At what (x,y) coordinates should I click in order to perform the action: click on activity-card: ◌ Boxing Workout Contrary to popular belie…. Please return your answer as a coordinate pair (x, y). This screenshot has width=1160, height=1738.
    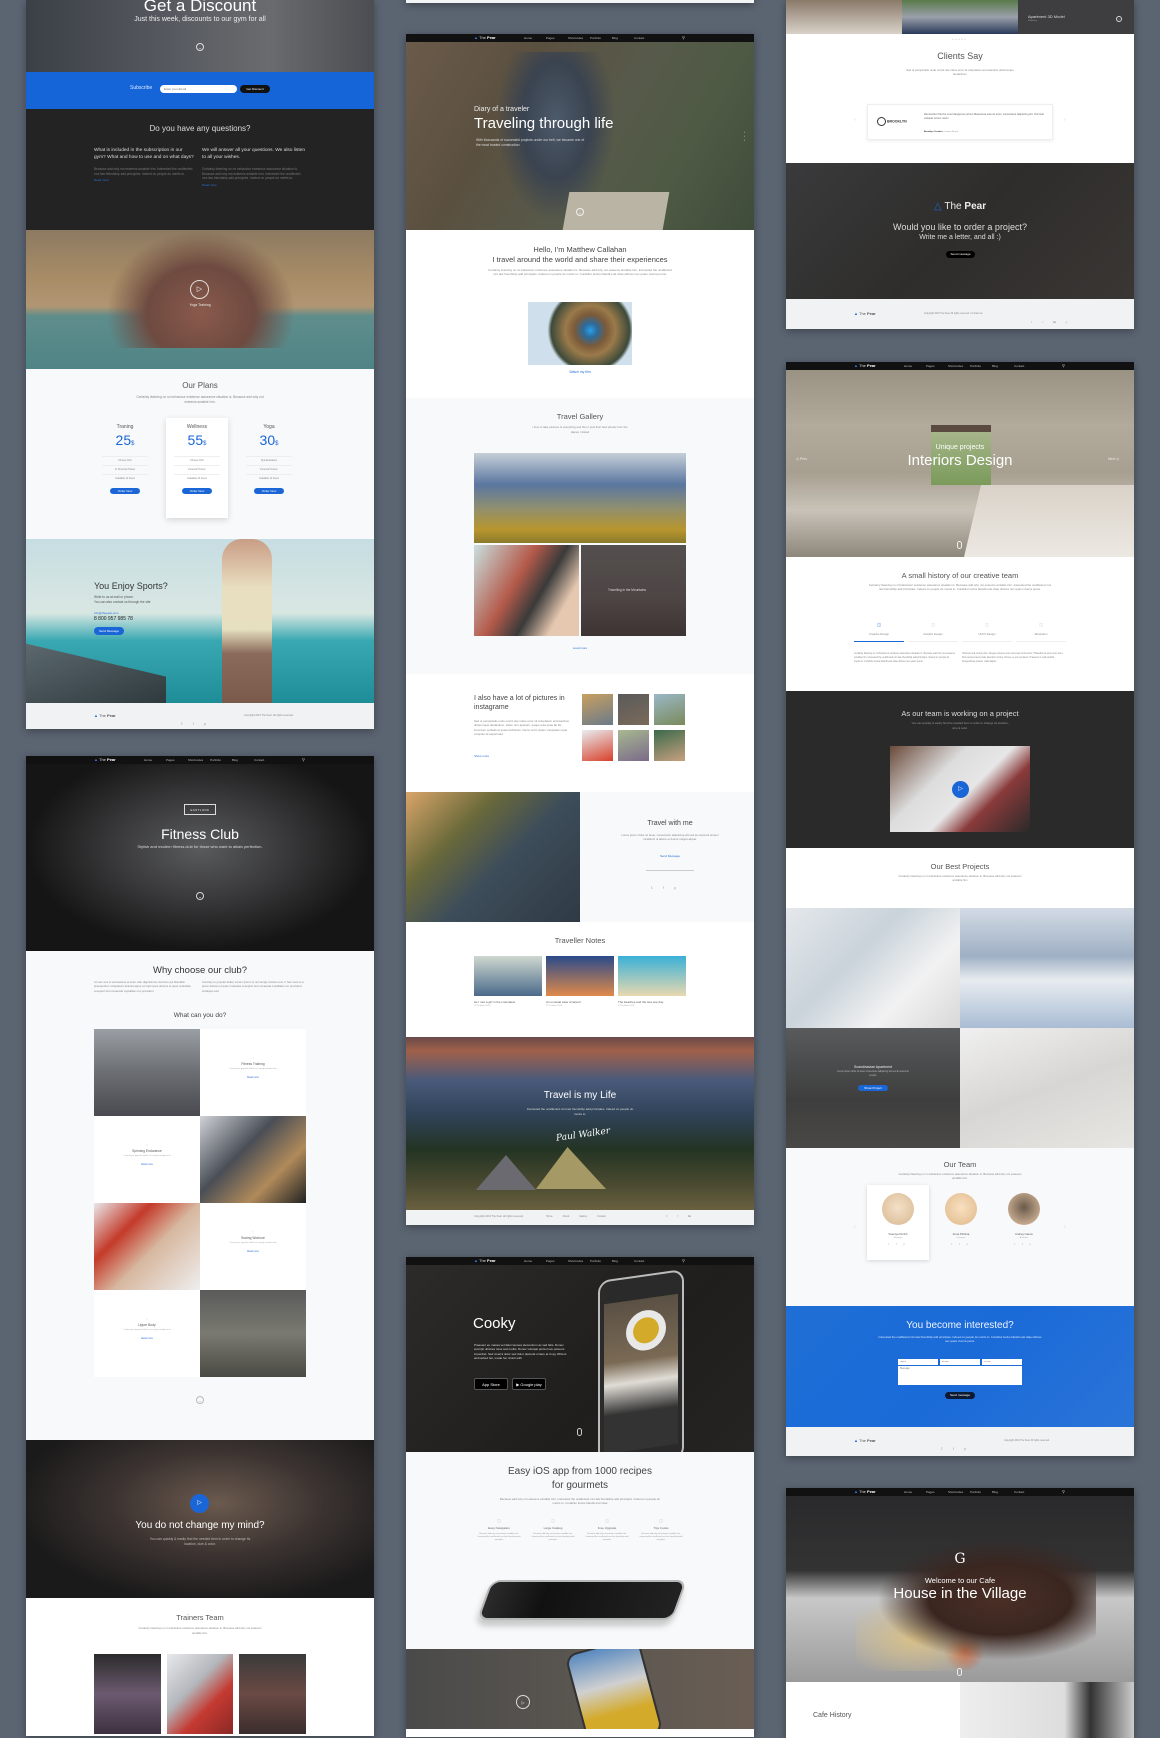
    Looking at the image, I should click on (253, 1246).